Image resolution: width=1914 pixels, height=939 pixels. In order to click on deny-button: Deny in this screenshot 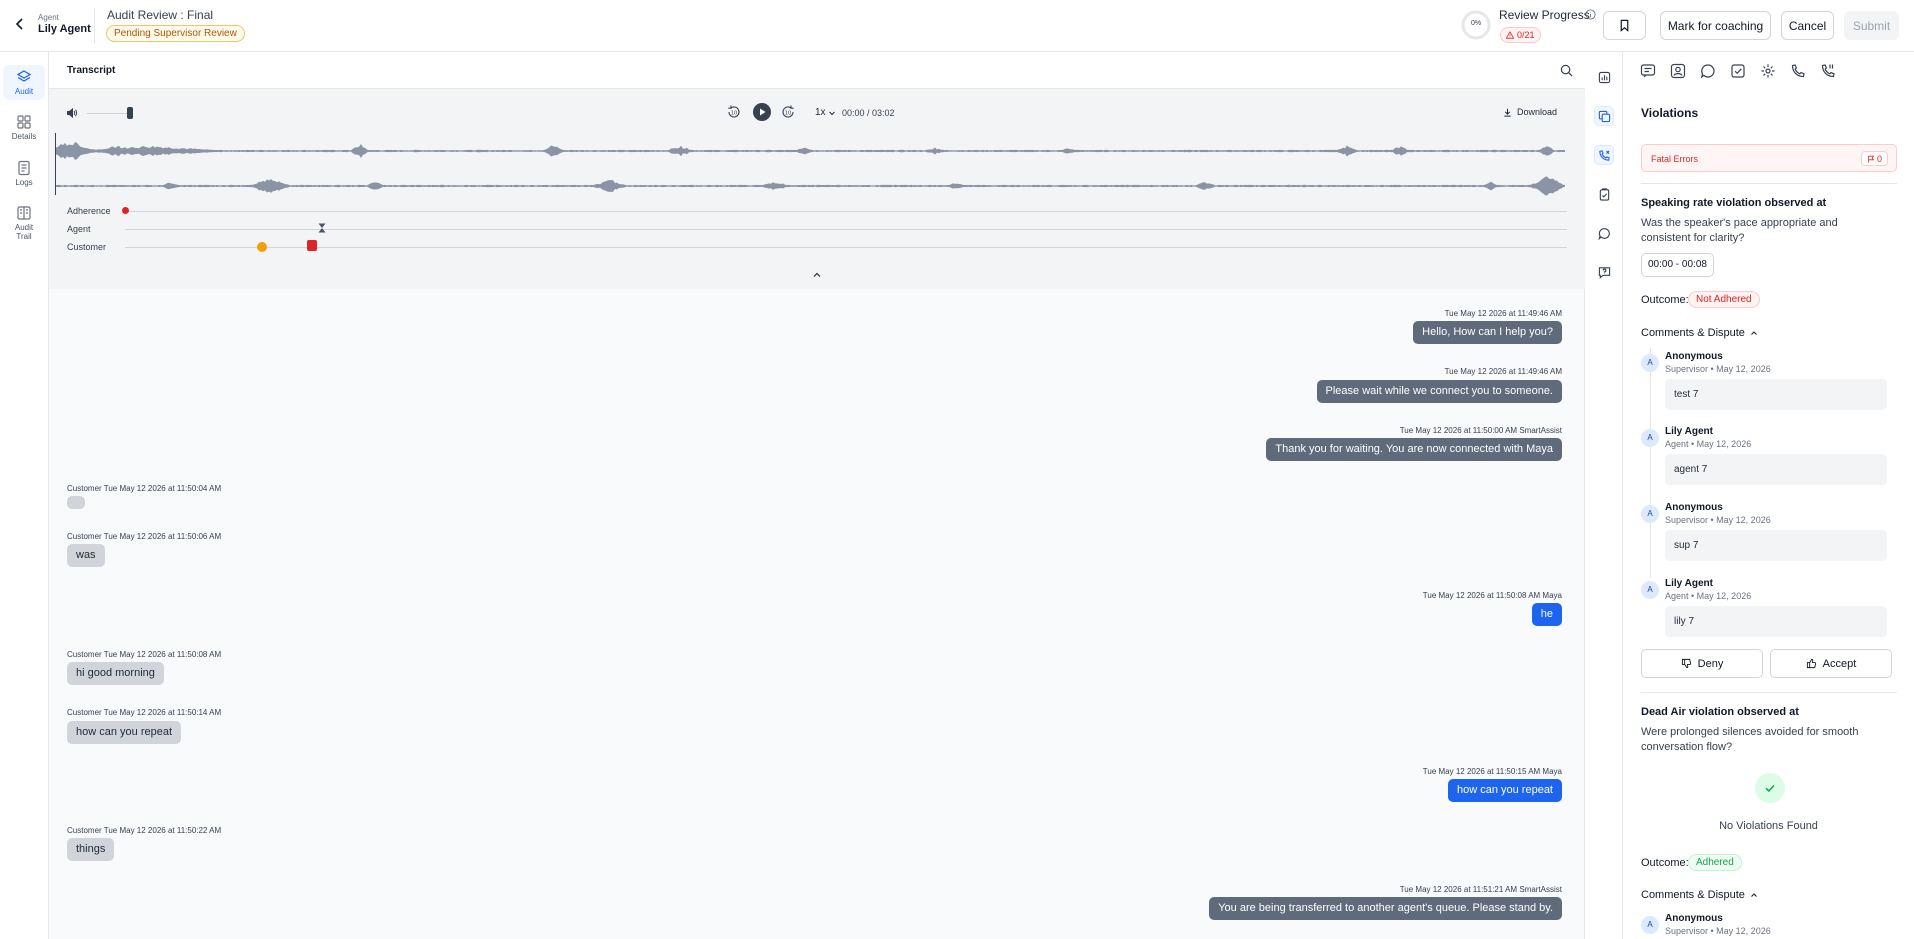, I will do `click(1702, 663)`.